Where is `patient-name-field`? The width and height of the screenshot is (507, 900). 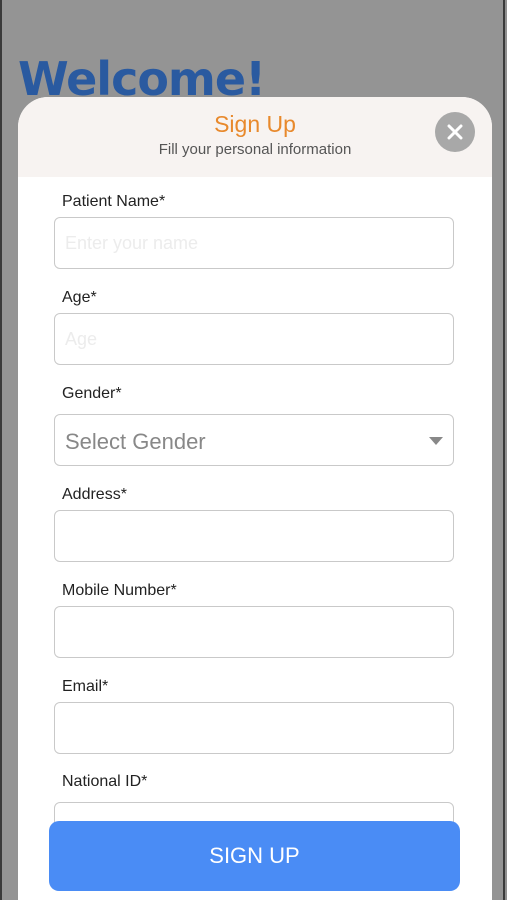 patient-name-field is located at coordinates (254, 243).